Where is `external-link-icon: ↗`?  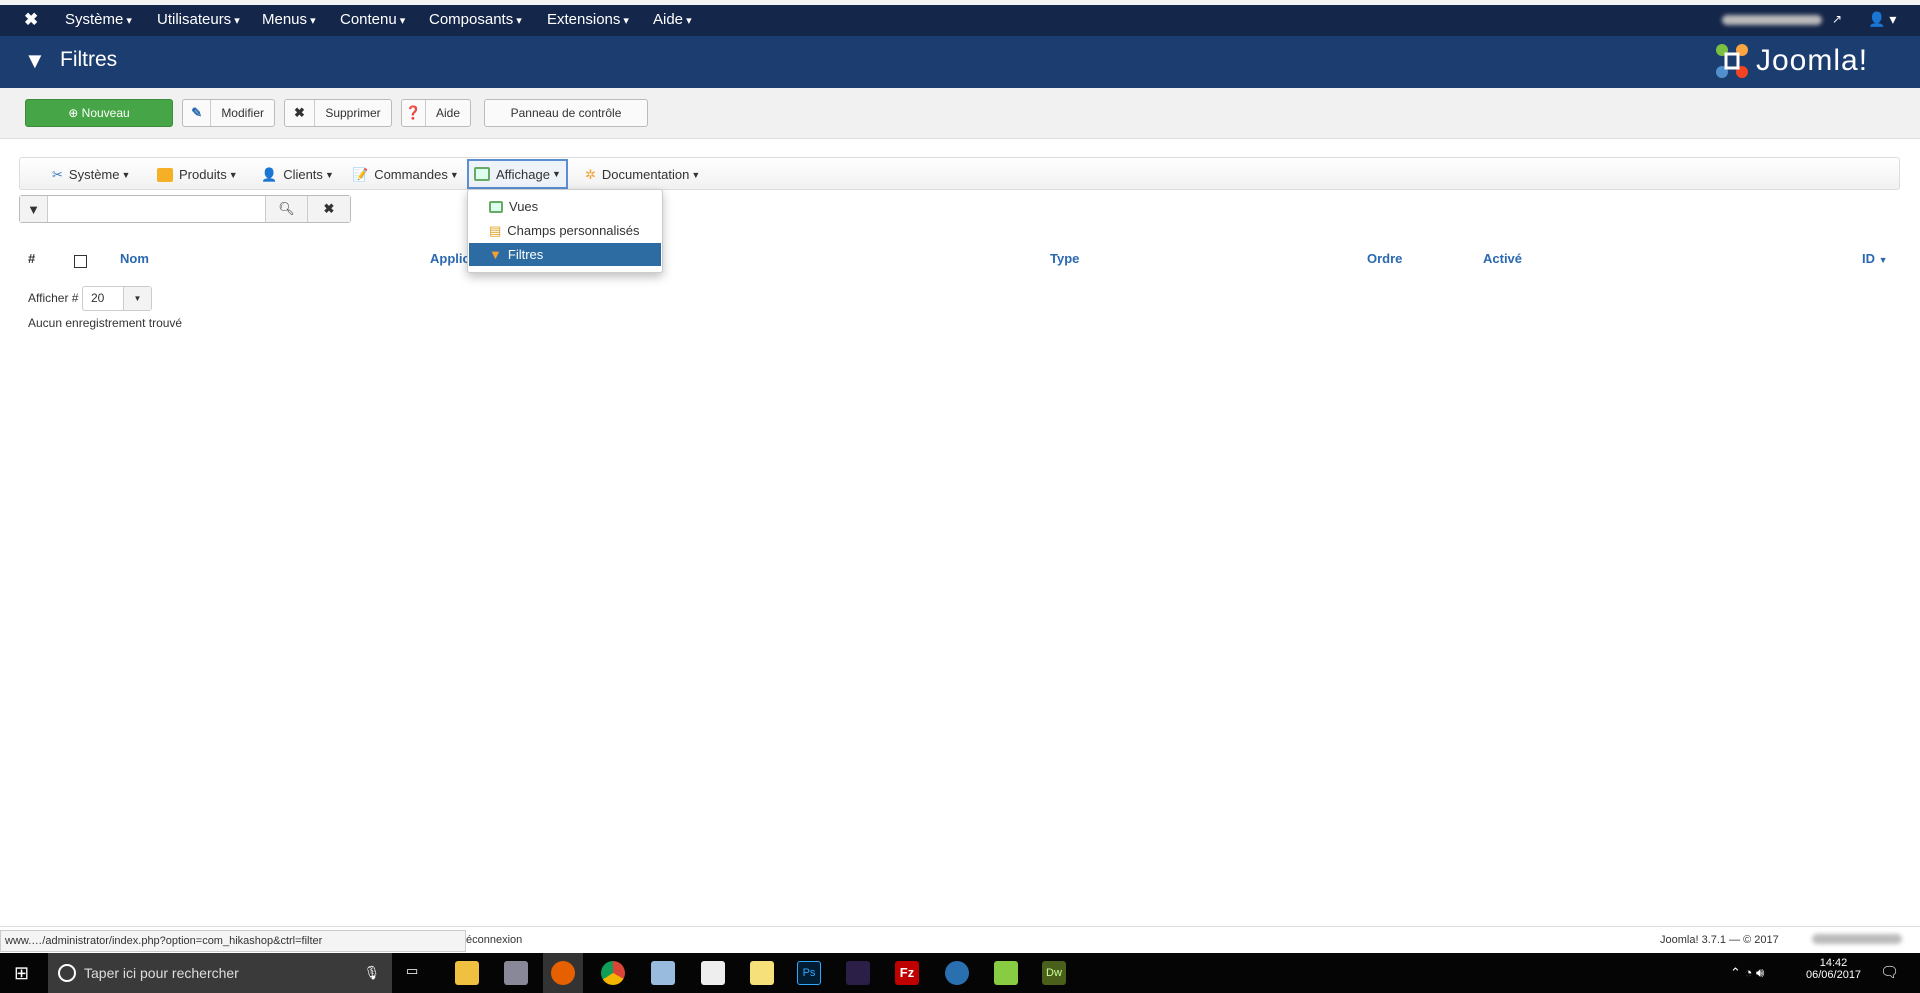
external-link-icon: ↗ is located at coordinates (1837, 19).